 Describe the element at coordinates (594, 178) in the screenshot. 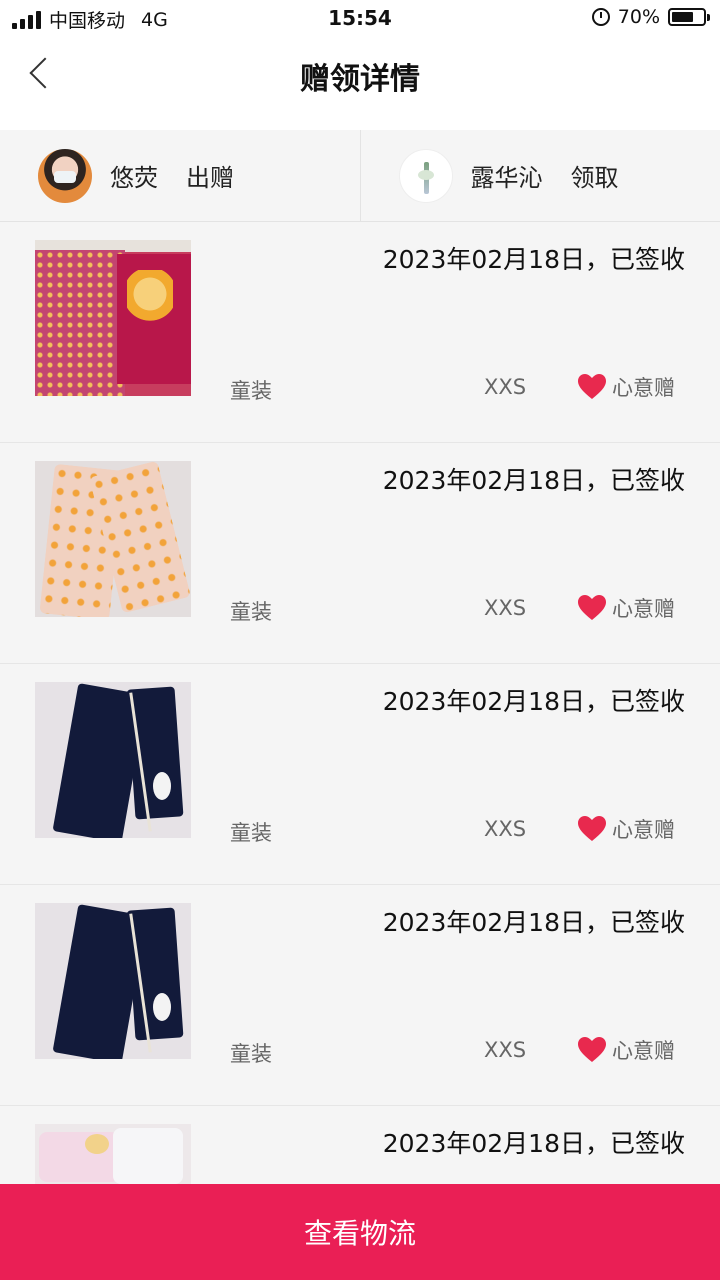

I see `receiver-action: 领取` at that location.